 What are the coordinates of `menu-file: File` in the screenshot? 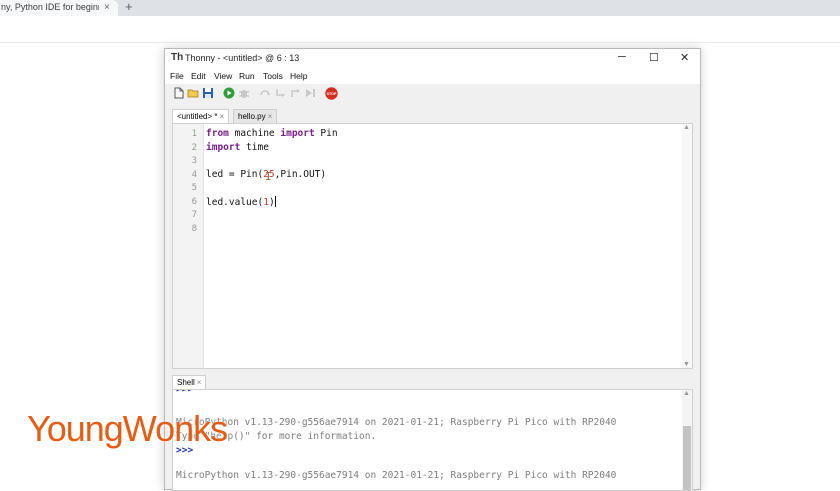 It's located at (177, 76).